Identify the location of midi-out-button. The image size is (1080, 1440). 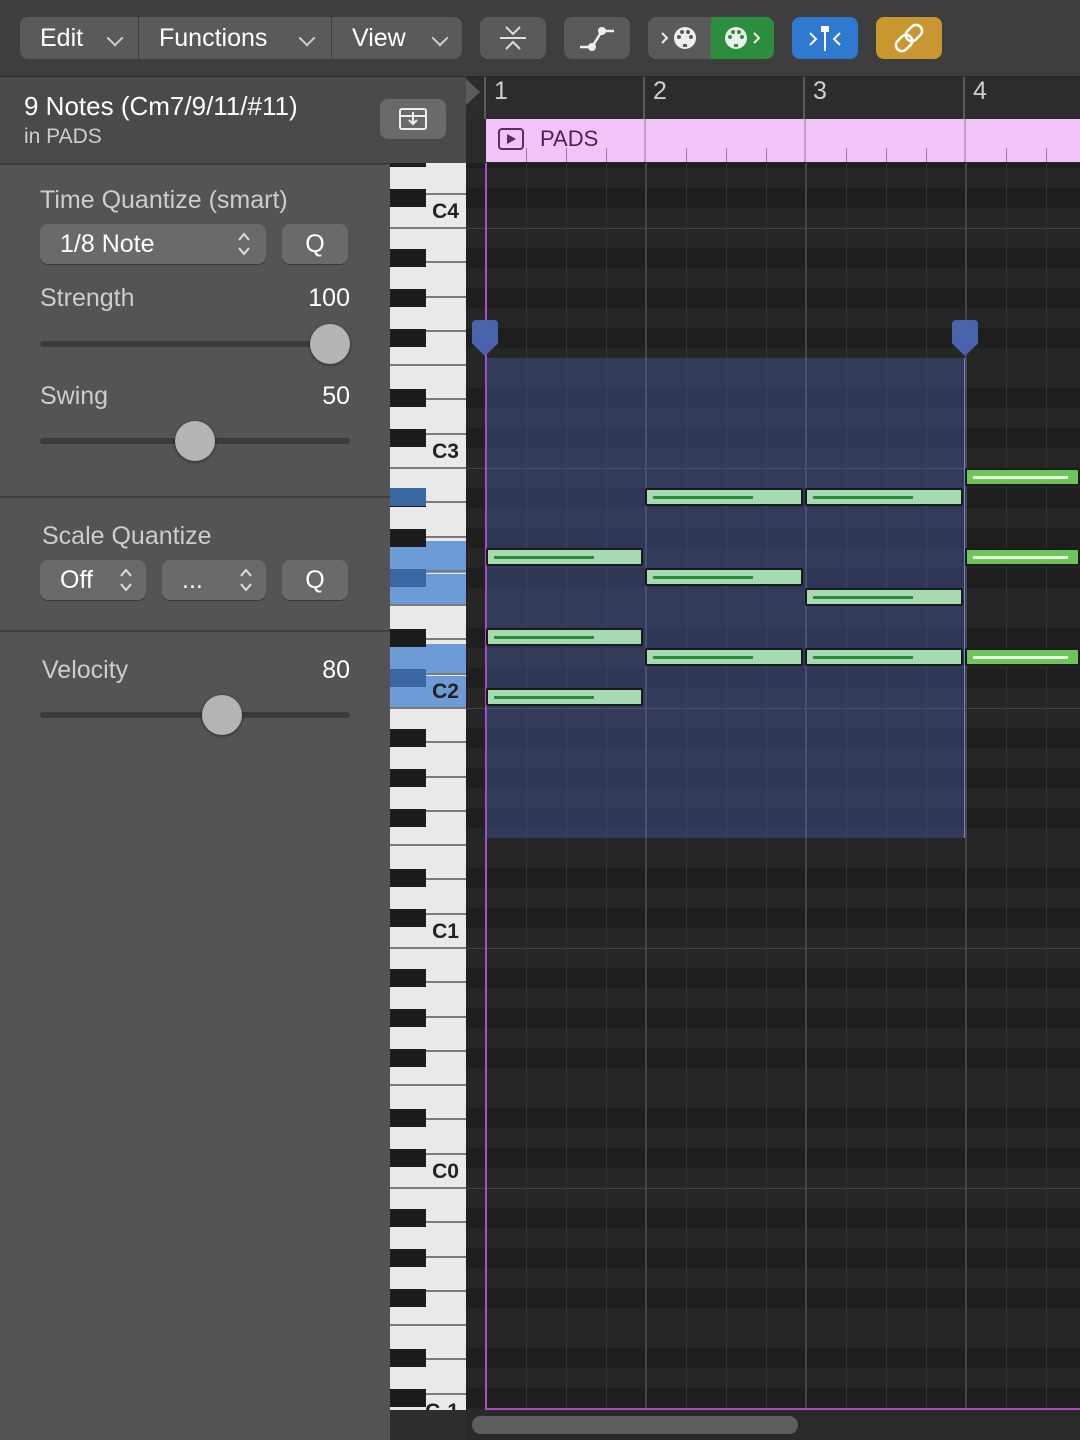
(742, 38).